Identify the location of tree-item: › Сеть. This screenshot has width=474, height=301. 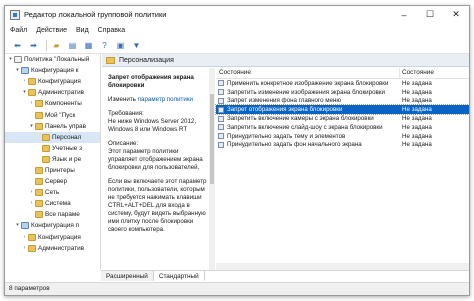
(52, 192).